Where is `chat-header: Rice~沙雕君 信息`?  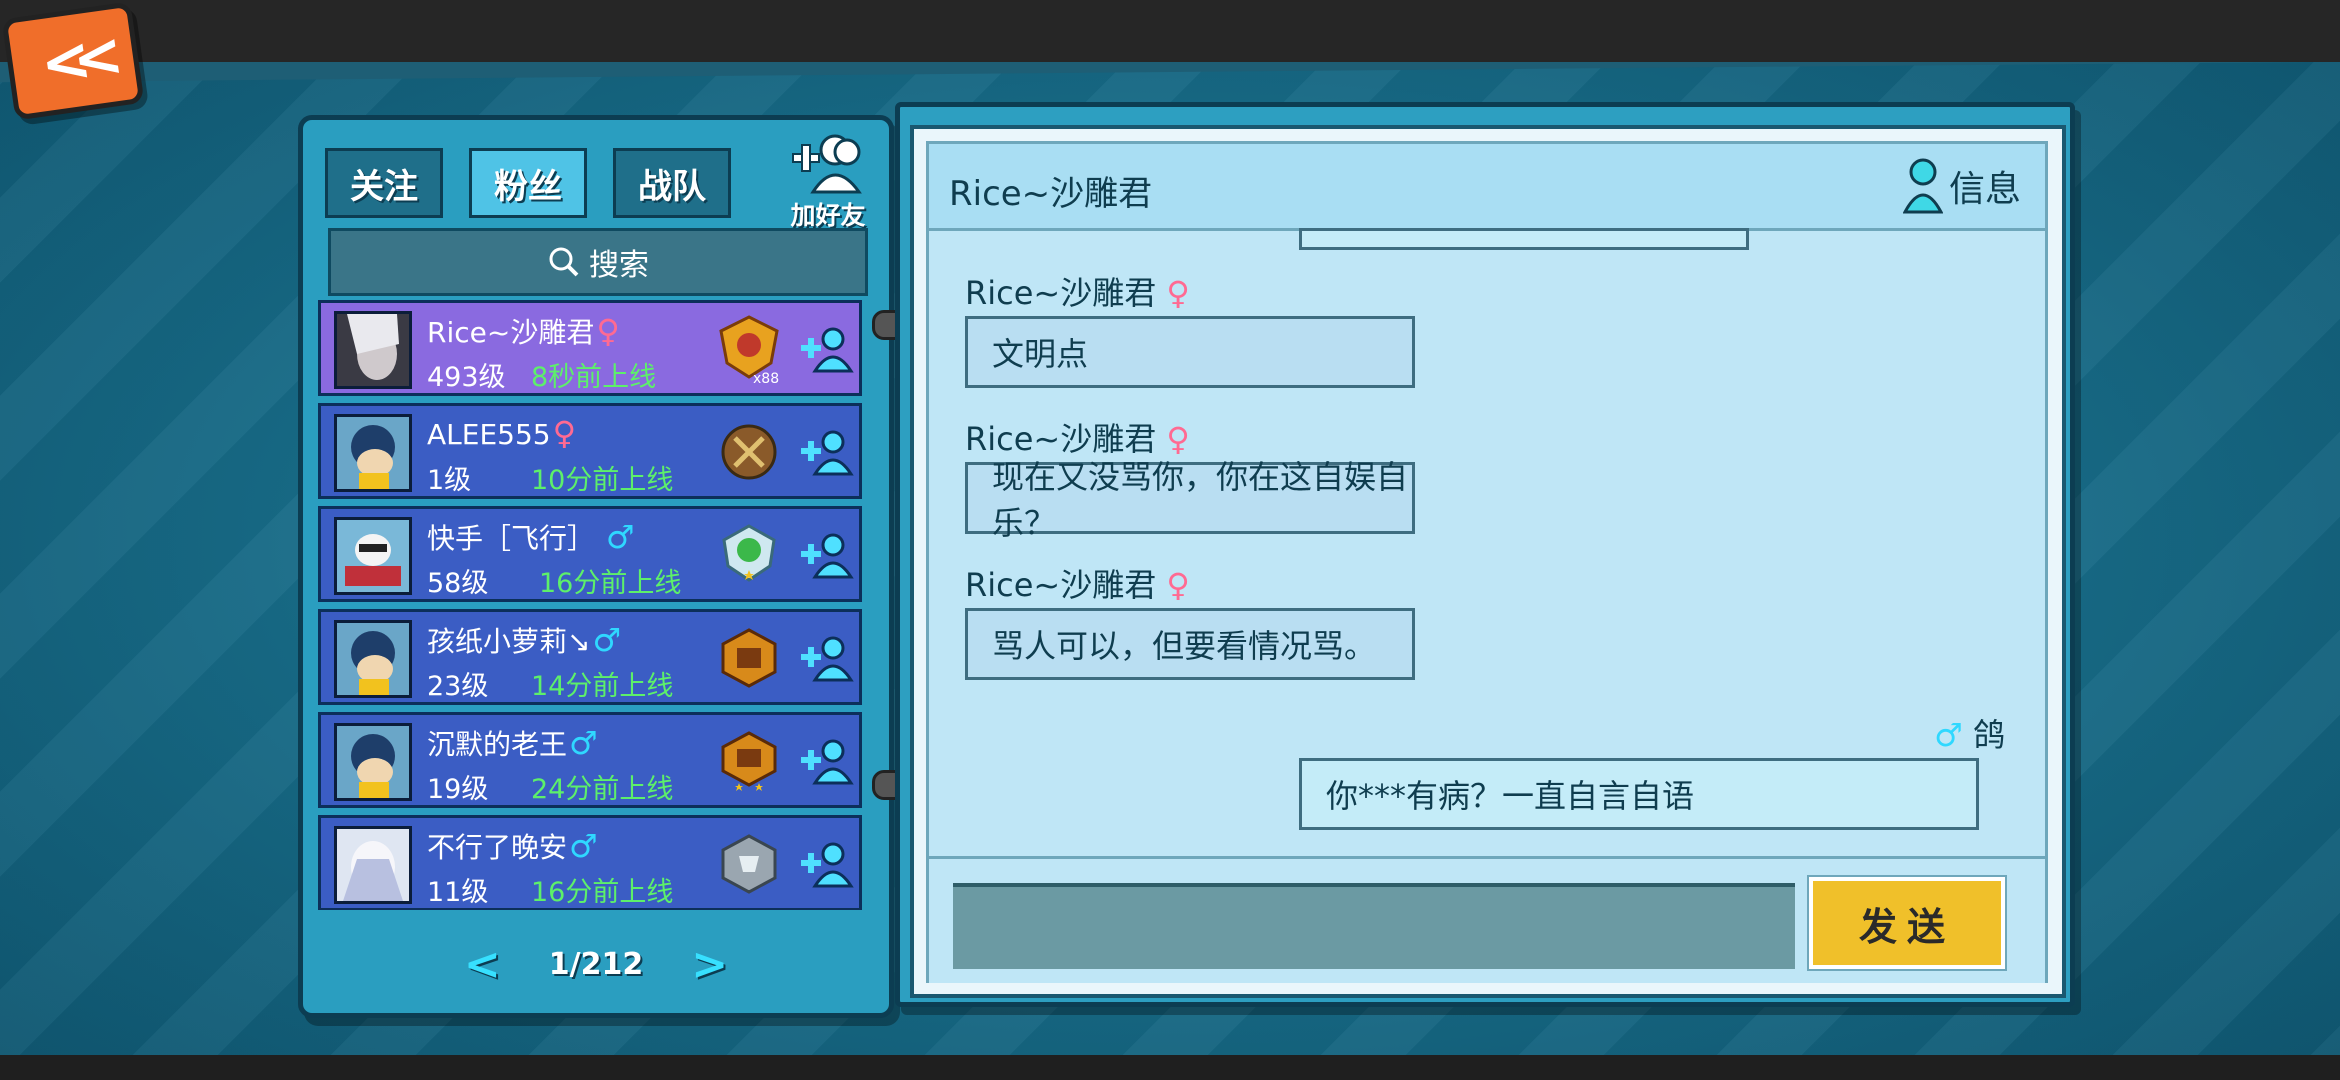
chat-header: Rice~沙雕君 信息 is located at coordinates (1487, 187).